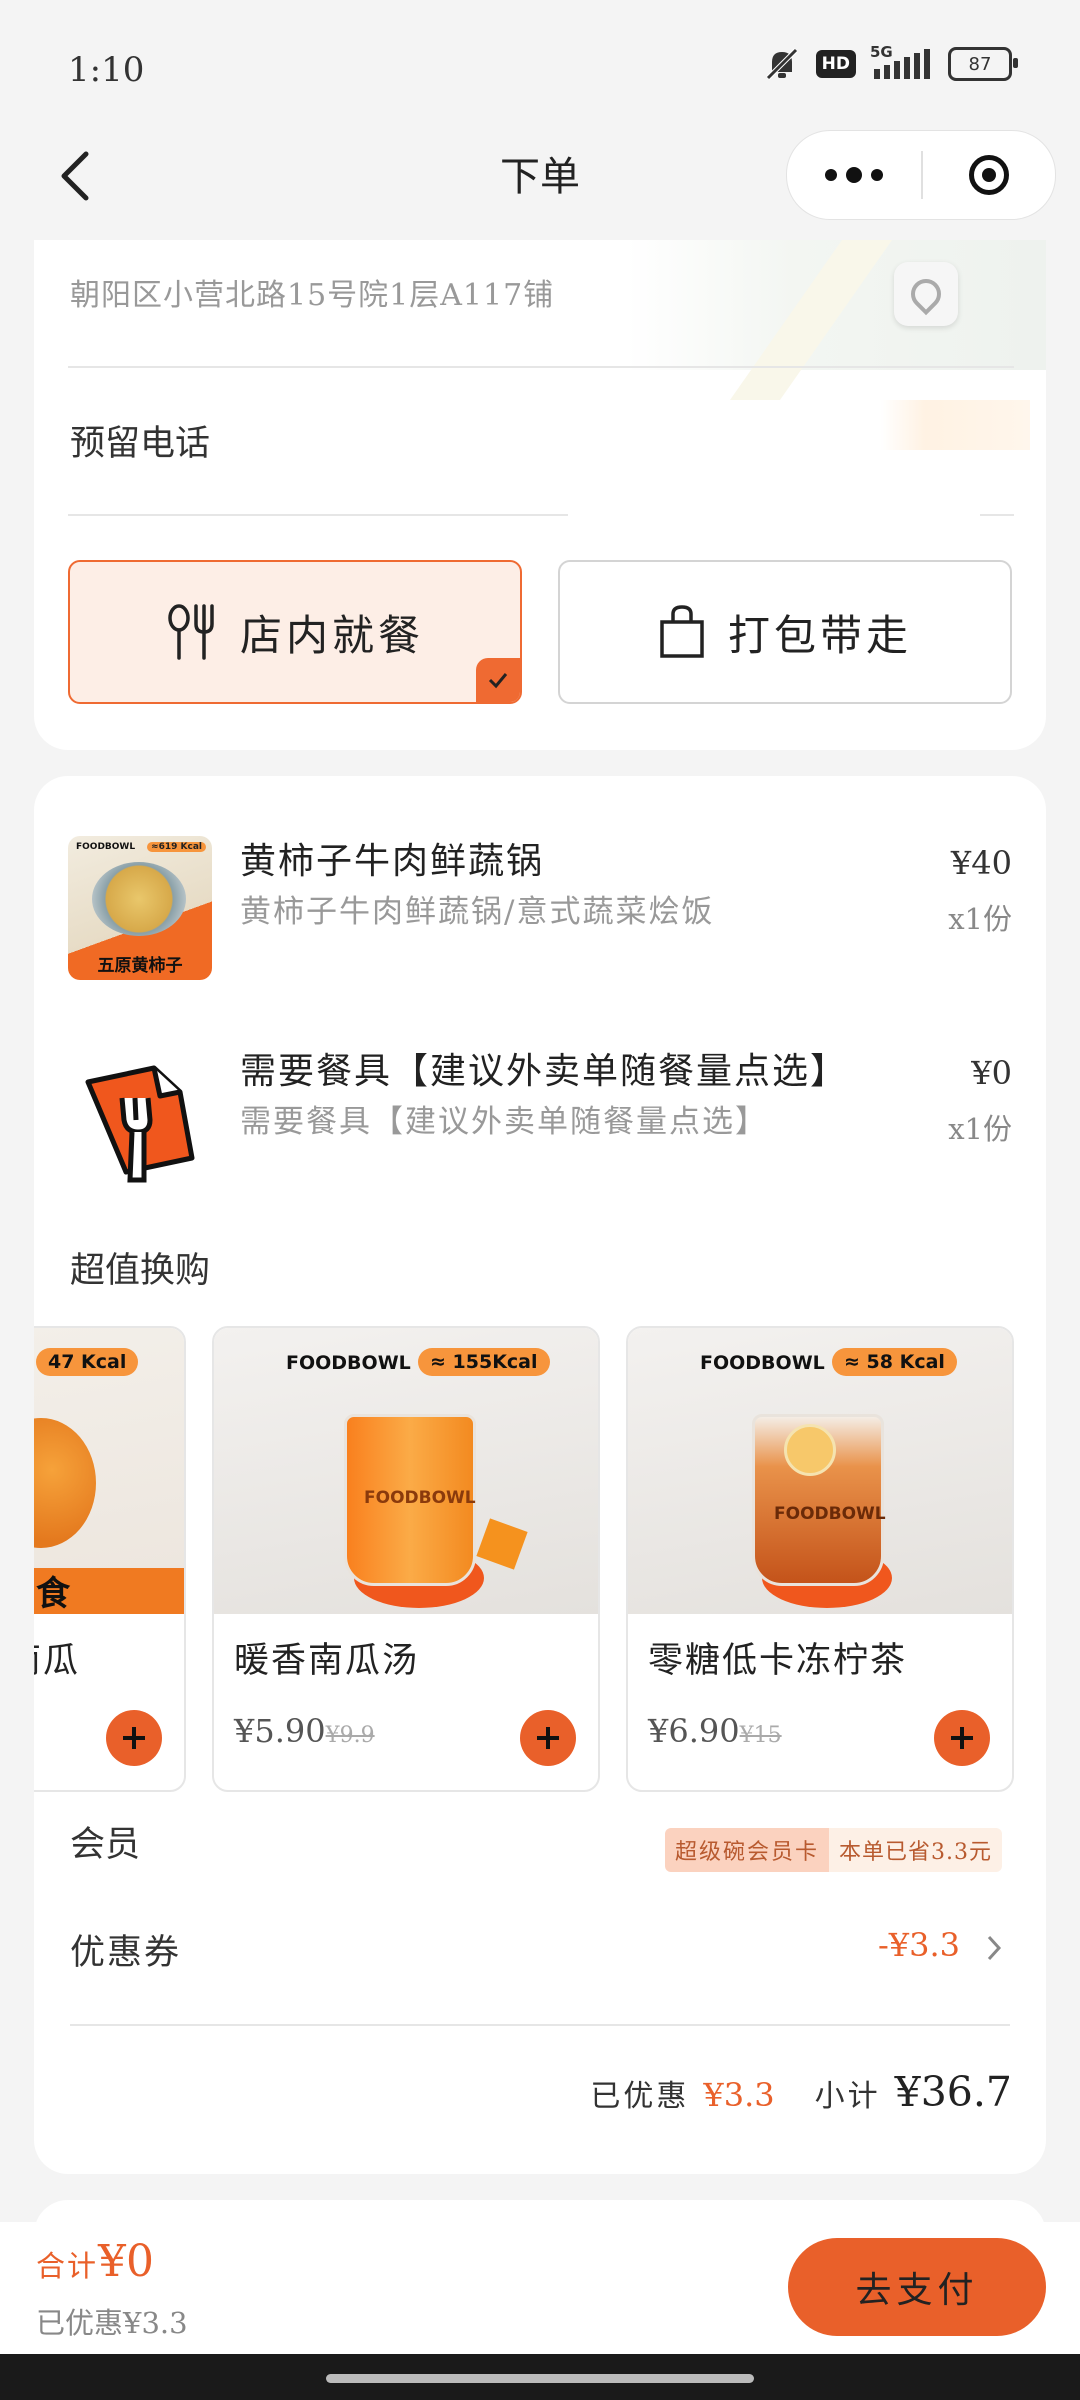  Describe the element at coordinates (915, 1850) in the screenshot. I see `member-saved-tag: 本单已省3.3元` at that location.